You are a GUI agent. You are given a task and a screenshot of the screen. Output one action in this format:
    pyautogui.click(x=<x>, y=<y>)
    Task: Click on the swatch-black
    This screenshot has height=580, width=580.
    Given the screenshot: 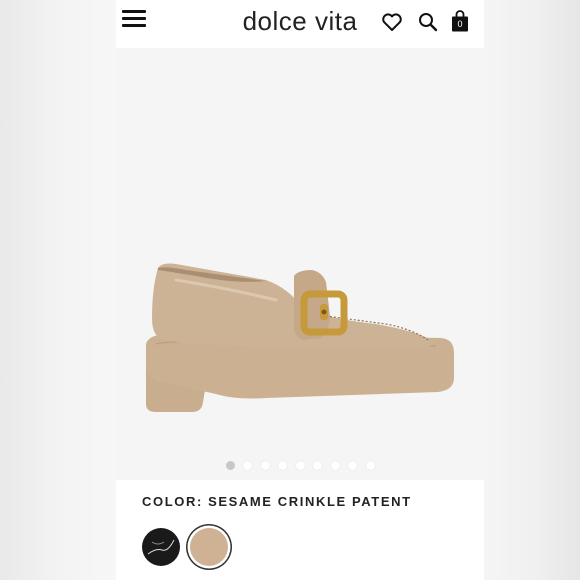 What is the action you would take?
    pyautogui.click(x=161, y=547)
    